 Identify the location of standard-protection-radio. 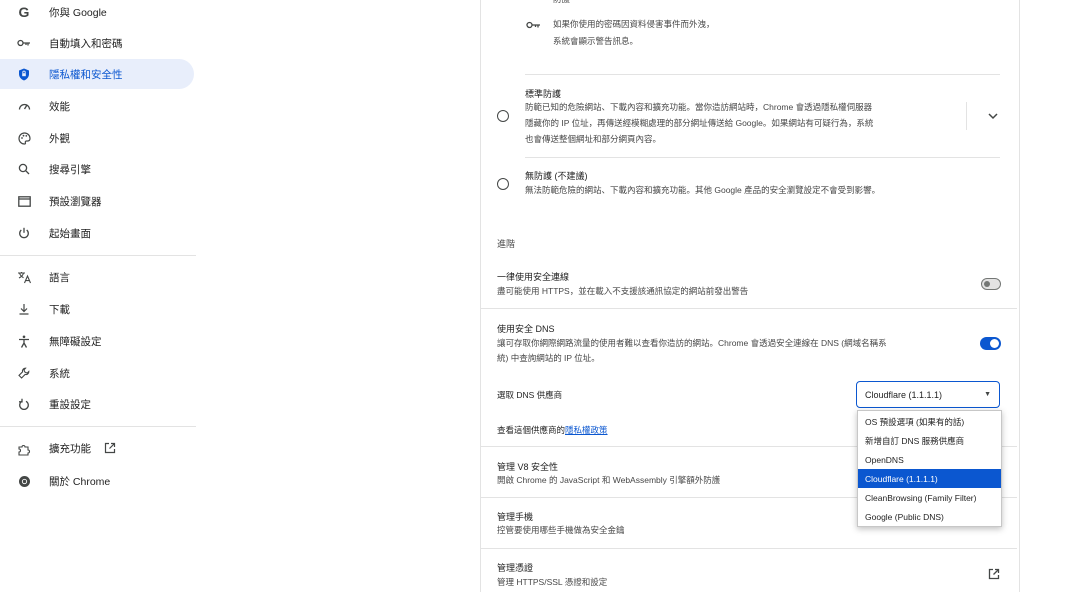
(503, 116).